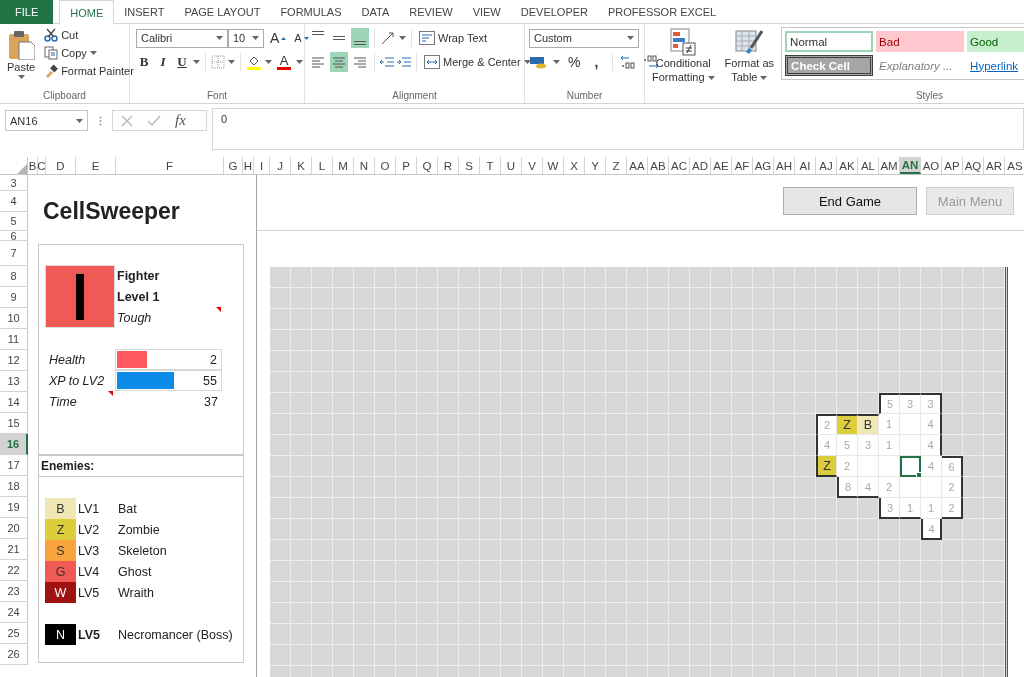  I want to click on row-header: 13, so click(14, 381).